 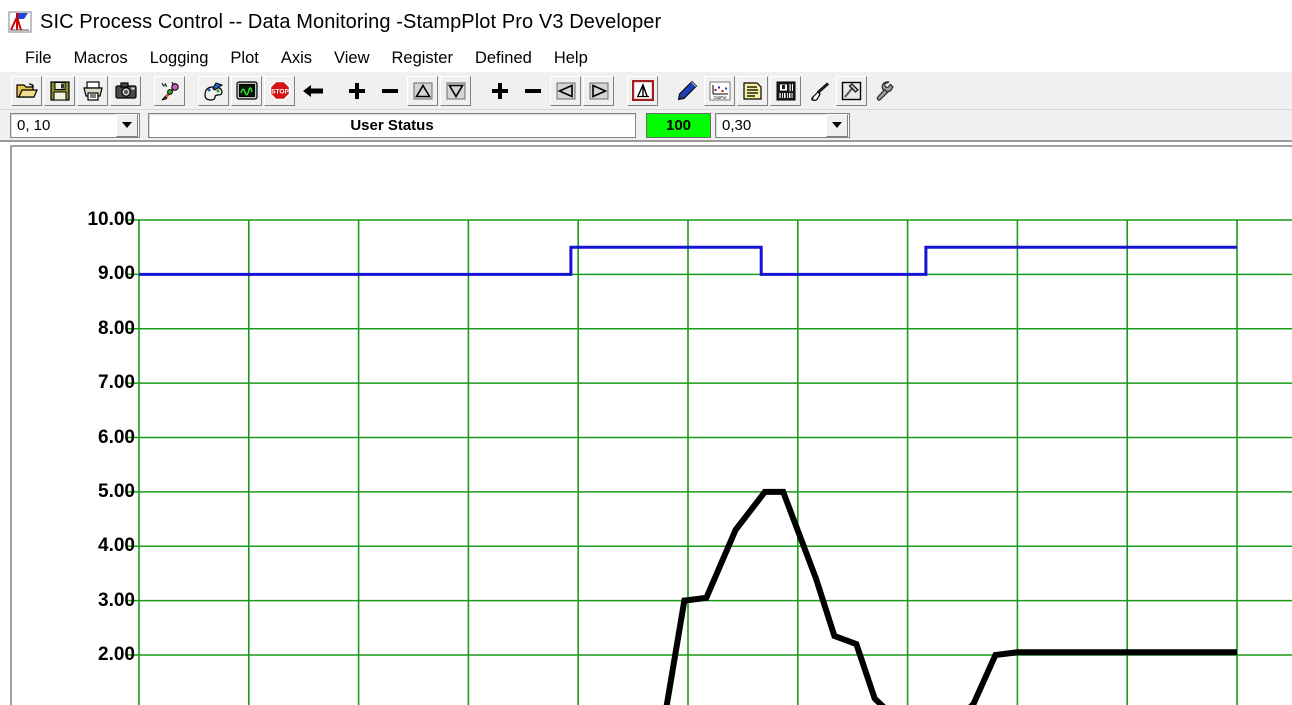 What do you see at coordinates (503, 58) in the screenshot?
I see `menu-defined: Defined` at bounding box center [503, 58].